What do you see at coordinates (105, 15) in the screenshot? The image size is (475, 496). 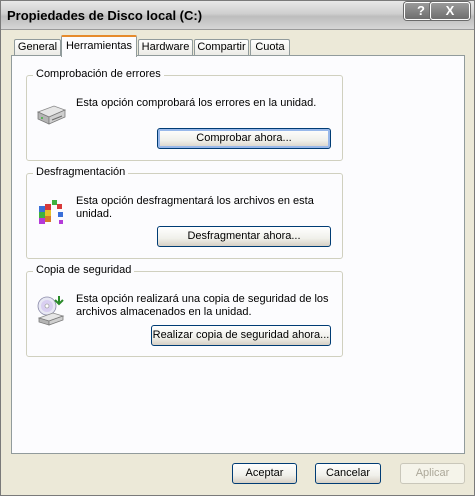 I see `window-title: Propiedades de Disco local (C:)` at bounding box center [105, 15].